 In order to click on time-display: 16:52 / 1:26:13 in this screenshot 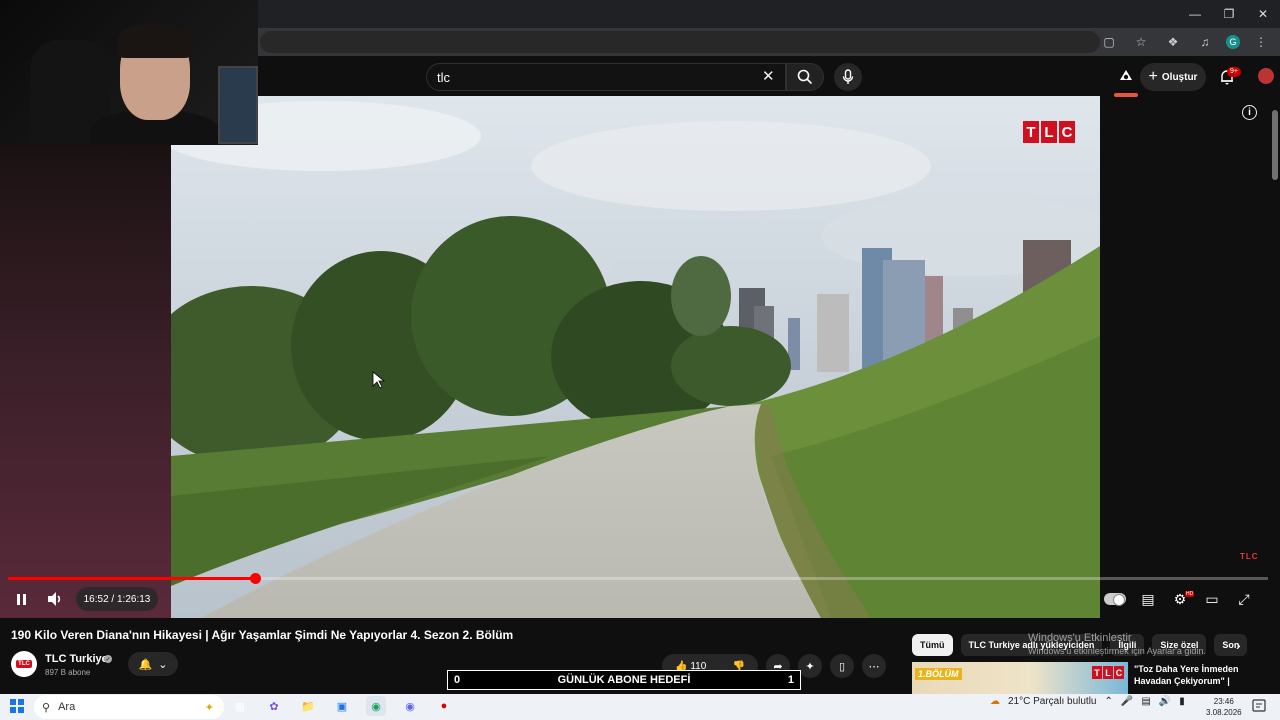, I will do `click(117, 599)`.